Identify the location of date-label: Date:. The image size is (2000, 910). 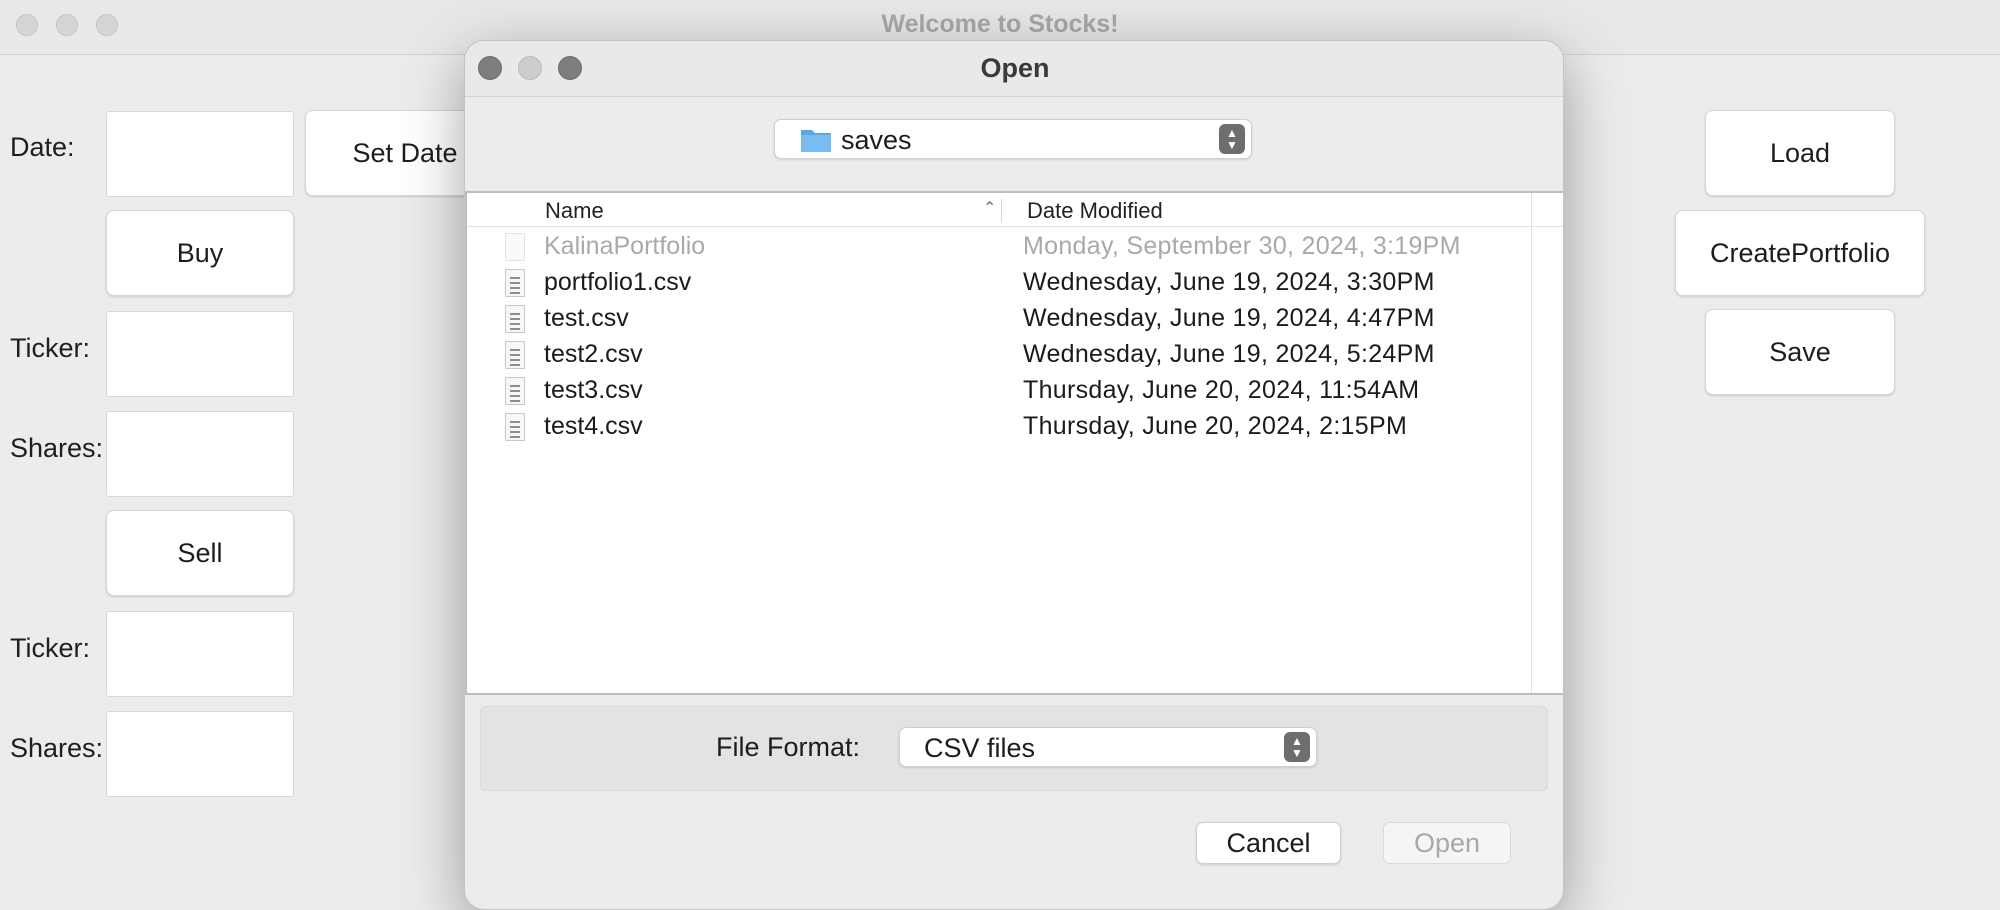
(42, 147).